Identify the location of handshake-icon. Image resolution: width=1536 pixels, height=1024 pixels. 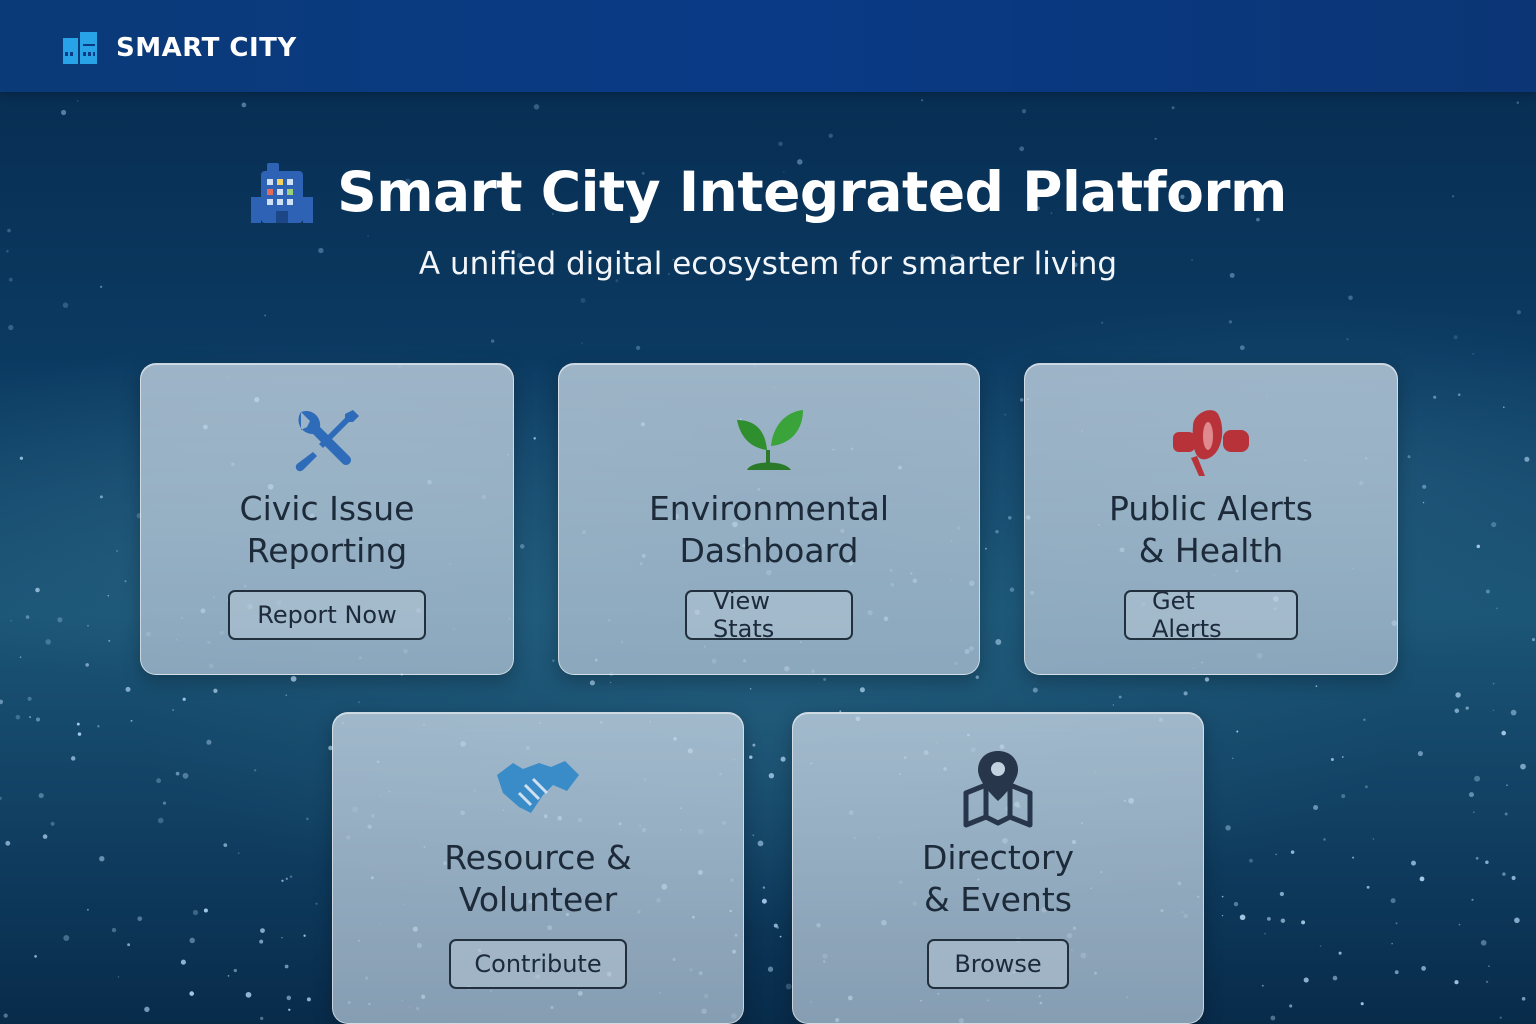
(538, 787).